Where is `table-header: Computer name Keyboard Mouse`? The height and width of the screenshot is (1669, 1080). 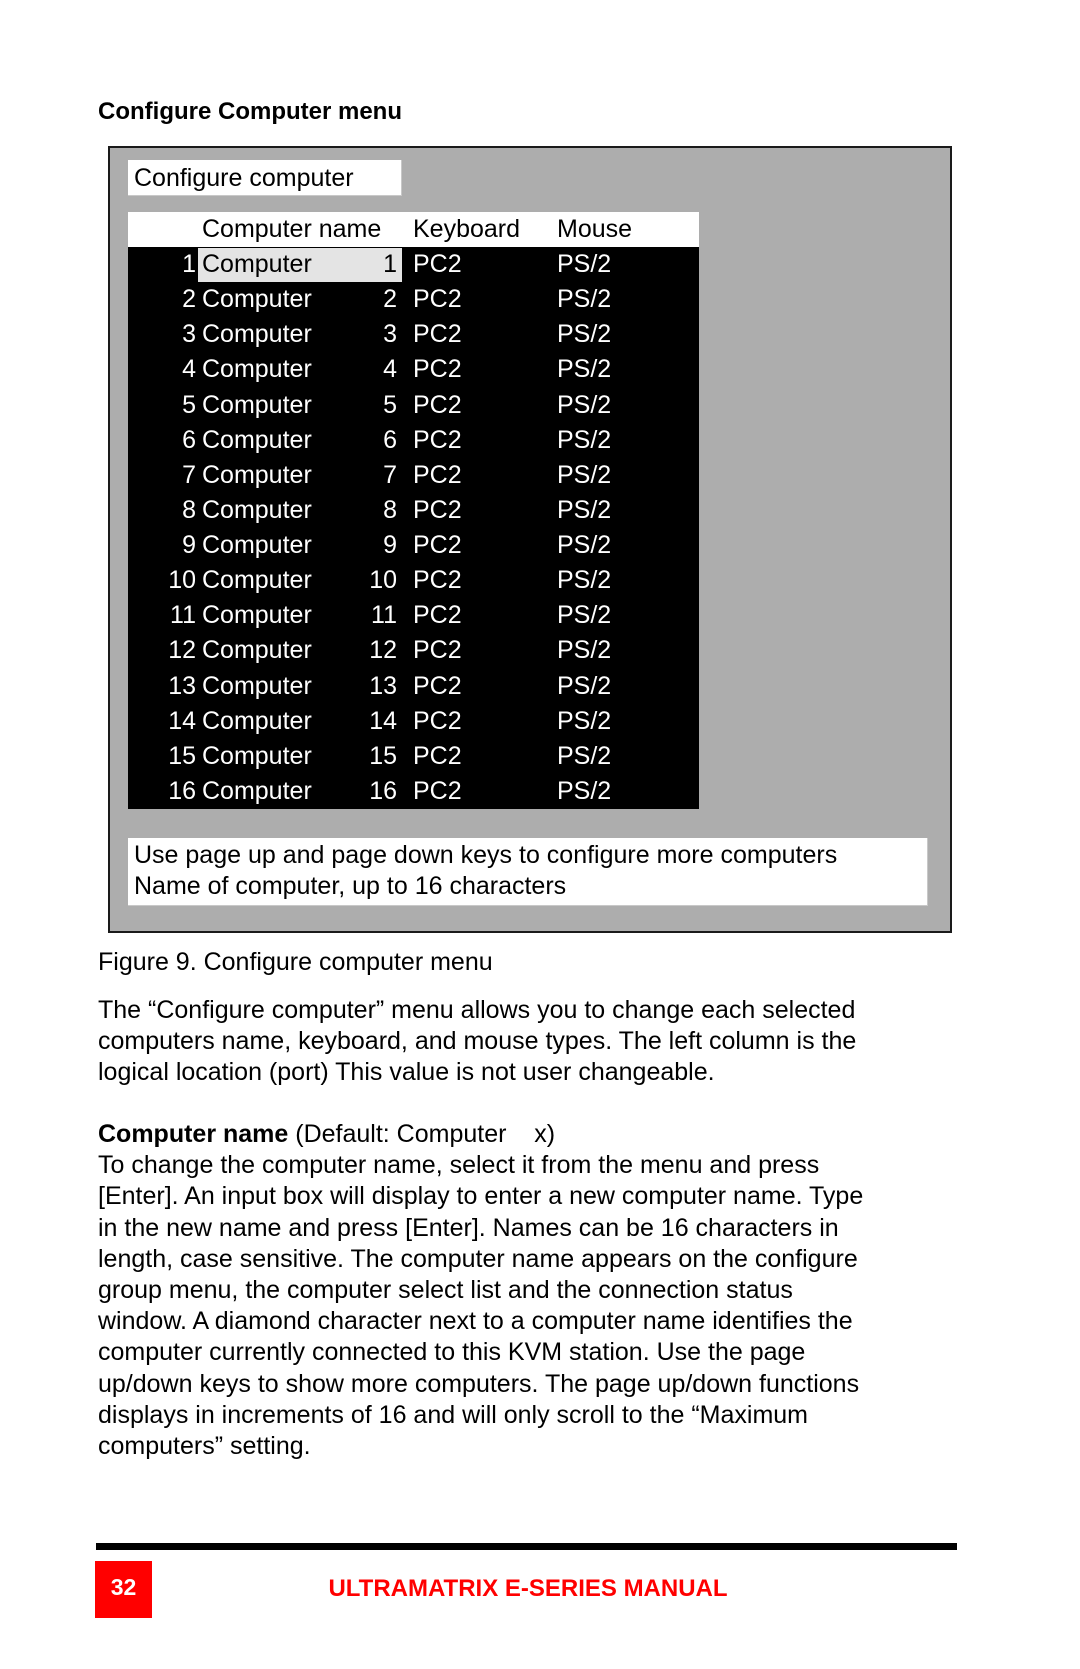 table-header: Computer name Keyboard Mouse is located at coordinates (413, 229).